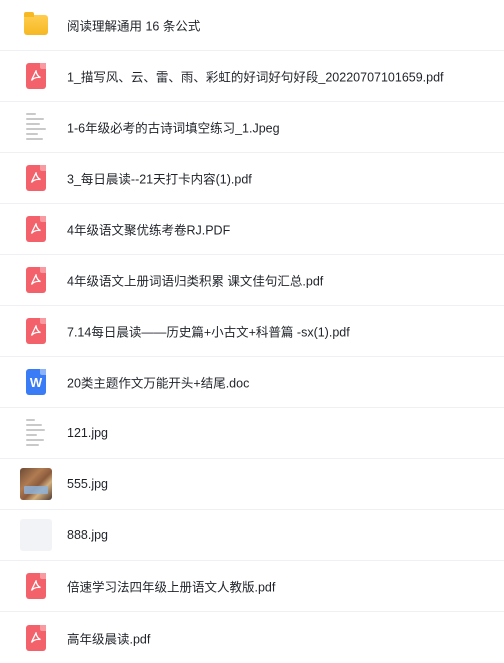 This screenshot has height=663, width=504. I want to click on folder-icon, so click(36, 25).